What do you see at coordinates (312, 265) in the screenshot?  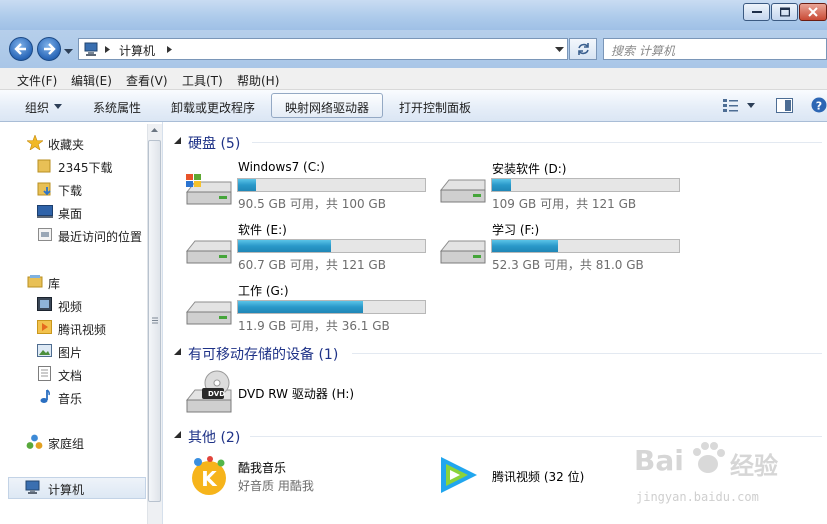 I see `drive-free-space: 60.7 GB 可用，共 121 GB` at bounding box center [312, 265].